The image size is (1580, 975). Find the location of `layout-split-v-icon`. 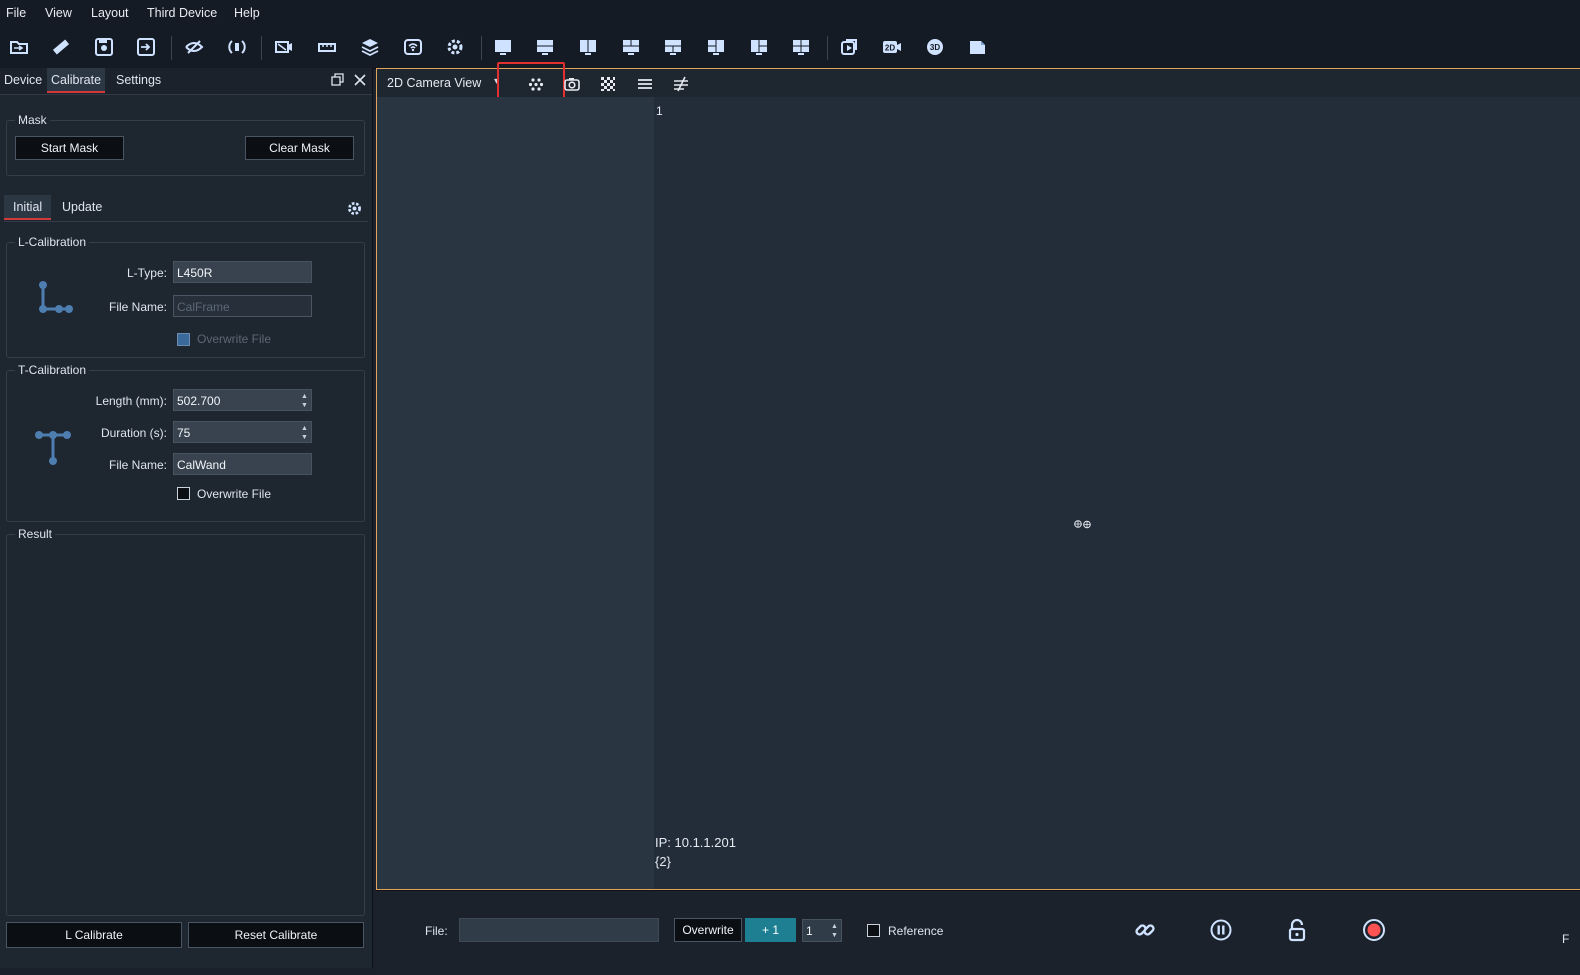

layout-split-v-icon is located at coordinates (588, 47).